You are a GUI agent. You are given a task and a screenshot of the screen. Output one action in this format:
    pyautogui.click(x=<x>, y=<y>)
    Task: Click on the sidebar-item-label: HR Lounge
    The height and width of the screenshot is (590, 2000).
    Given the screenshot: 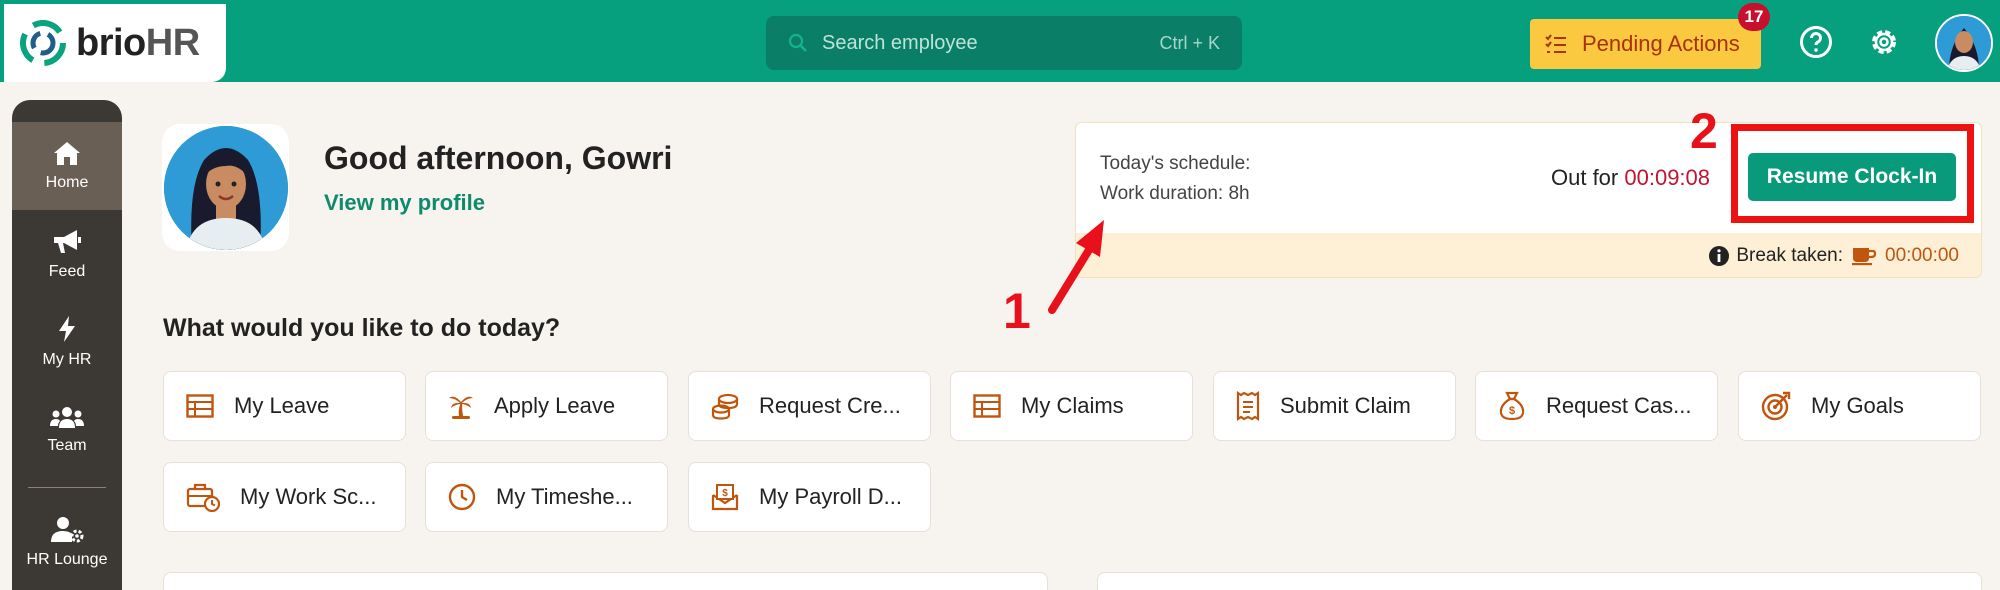 What is the action you would take?
    pyautogui.click(x=67, y=559)
    